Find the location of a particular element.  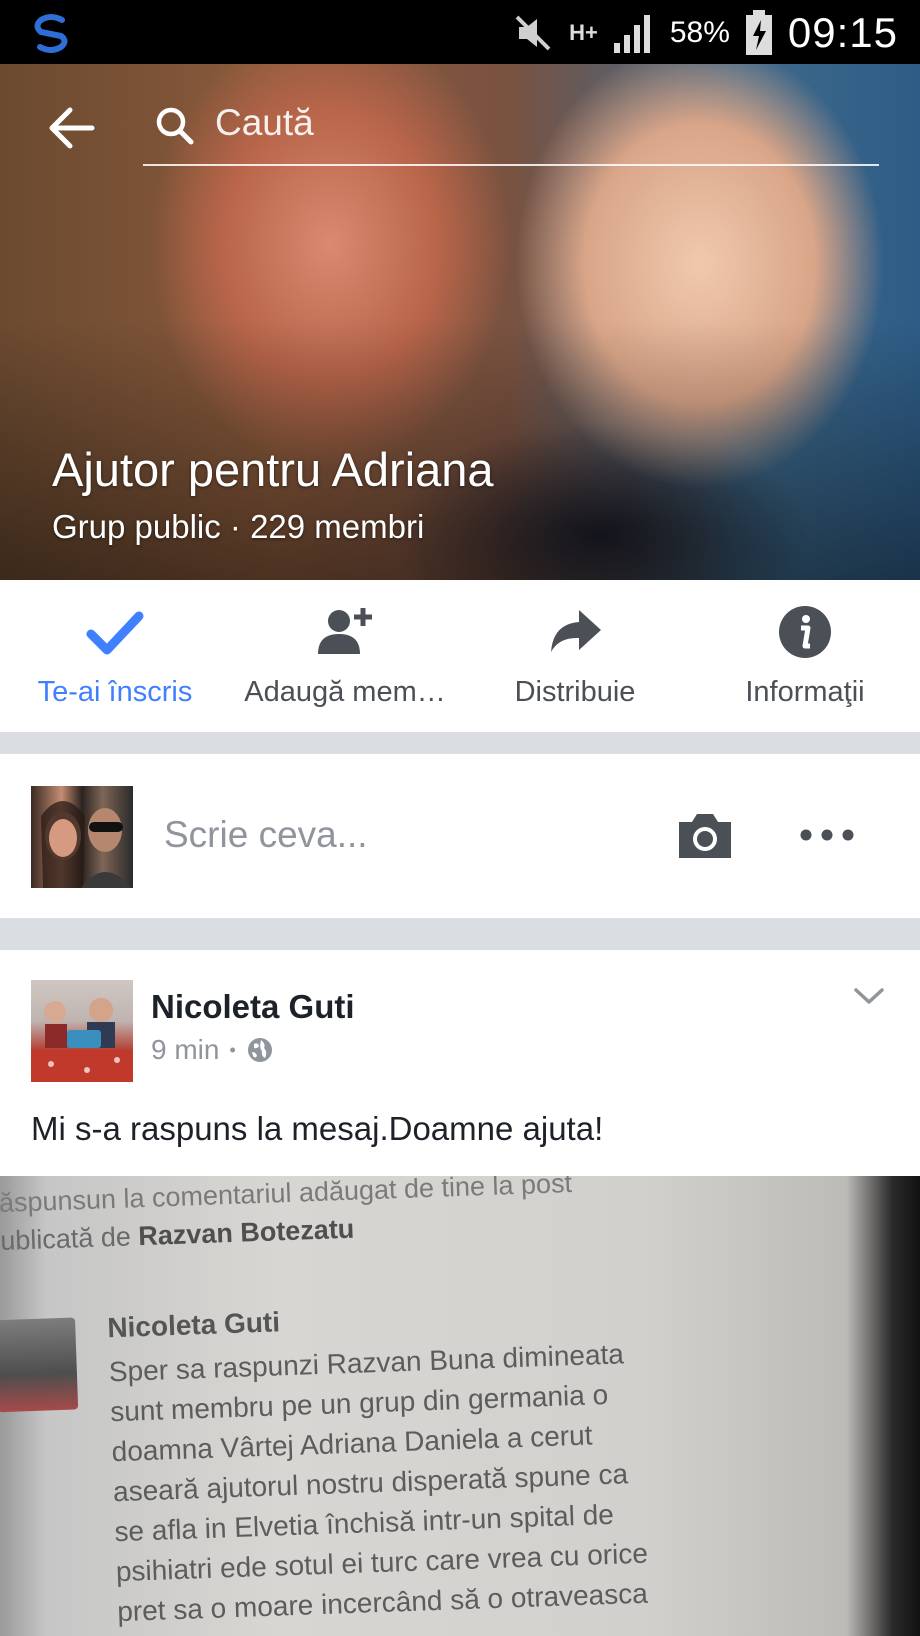

add-person-icon is located at coordinates (345, 631).